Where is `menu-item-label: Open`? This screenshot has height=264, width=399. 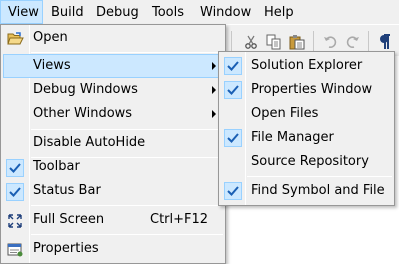 menu-item-label: Open is located at coordinates (50, 37).